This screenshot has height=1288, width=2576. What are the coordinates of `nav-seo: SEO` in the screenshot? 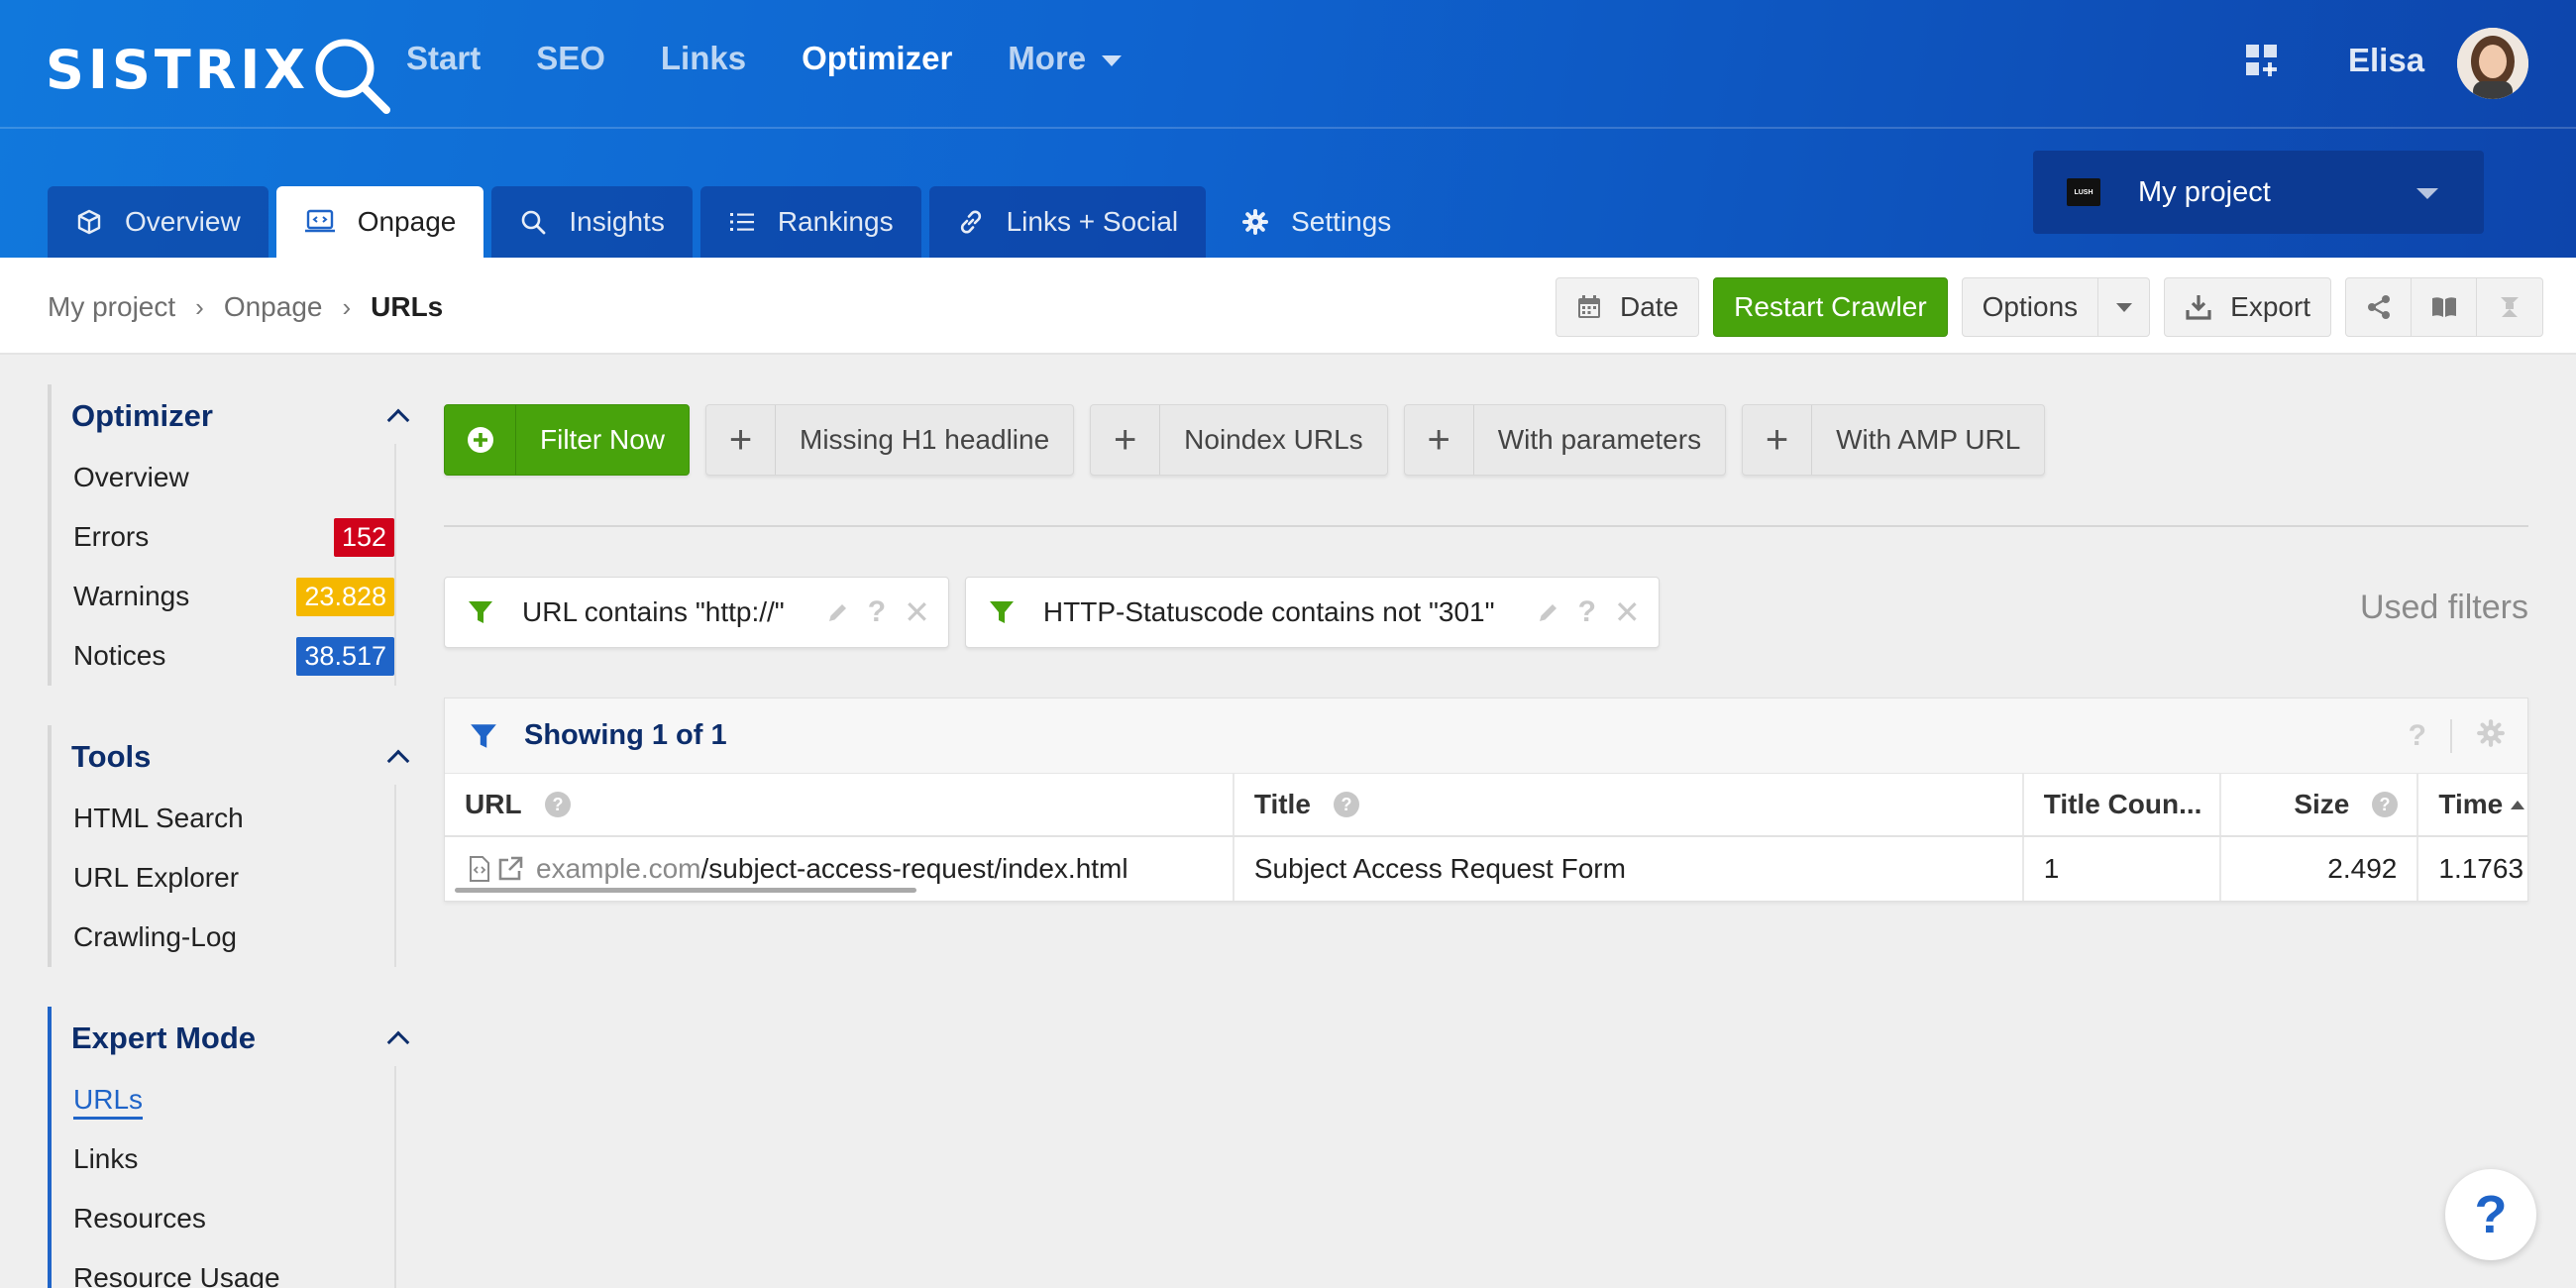 It's located at (570, 58).